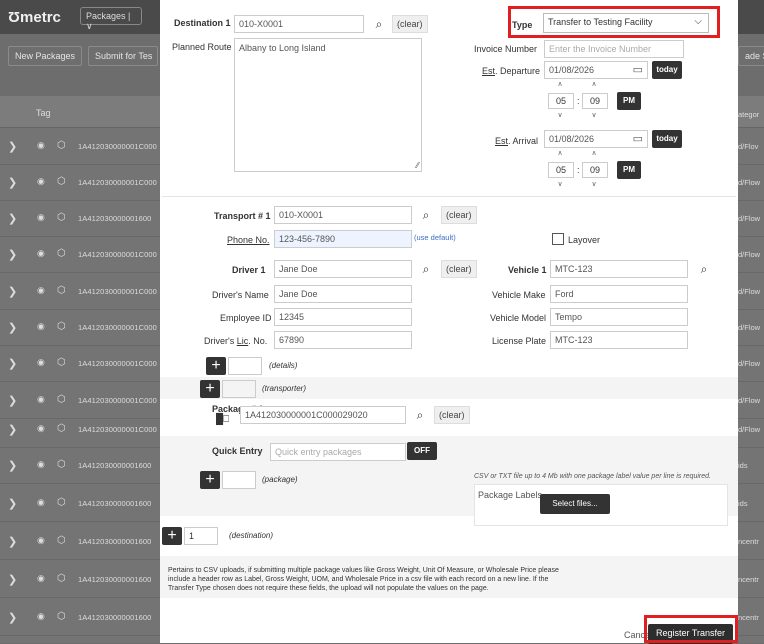 The height and width of the screenshot is (644, 764). What do you see at coordinates (459, 215) in the screenshot?
I see `transport-clear-button: (clear)` at bounding box center [459, 215].